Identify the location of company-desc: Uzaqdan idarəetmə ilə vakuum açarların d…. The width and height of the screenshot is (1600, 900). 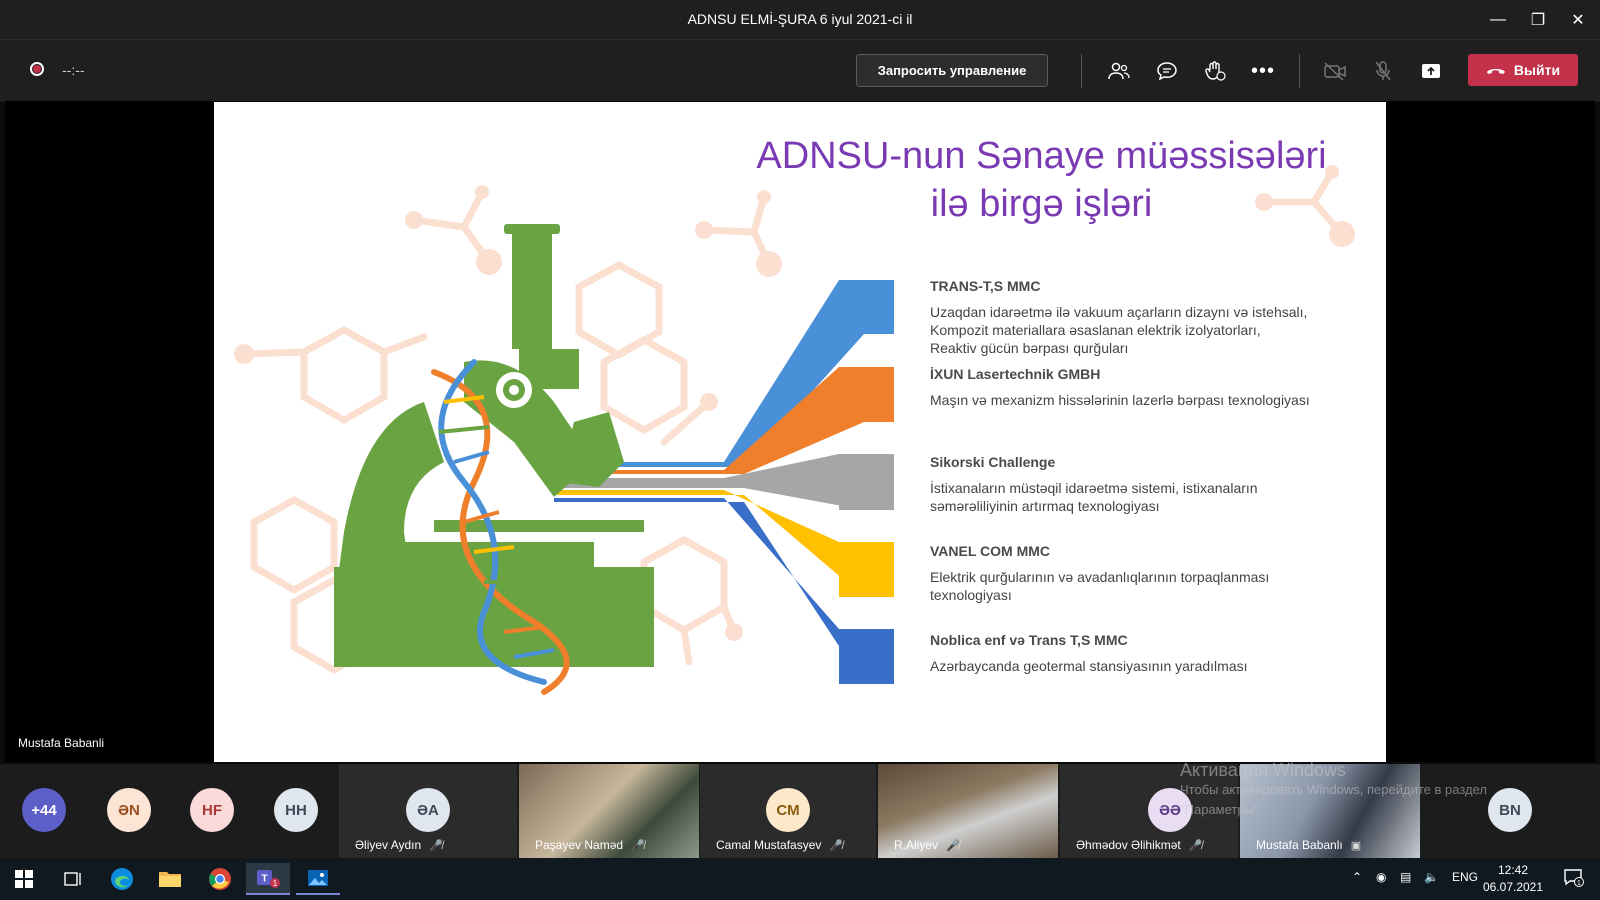
(1119, 330).